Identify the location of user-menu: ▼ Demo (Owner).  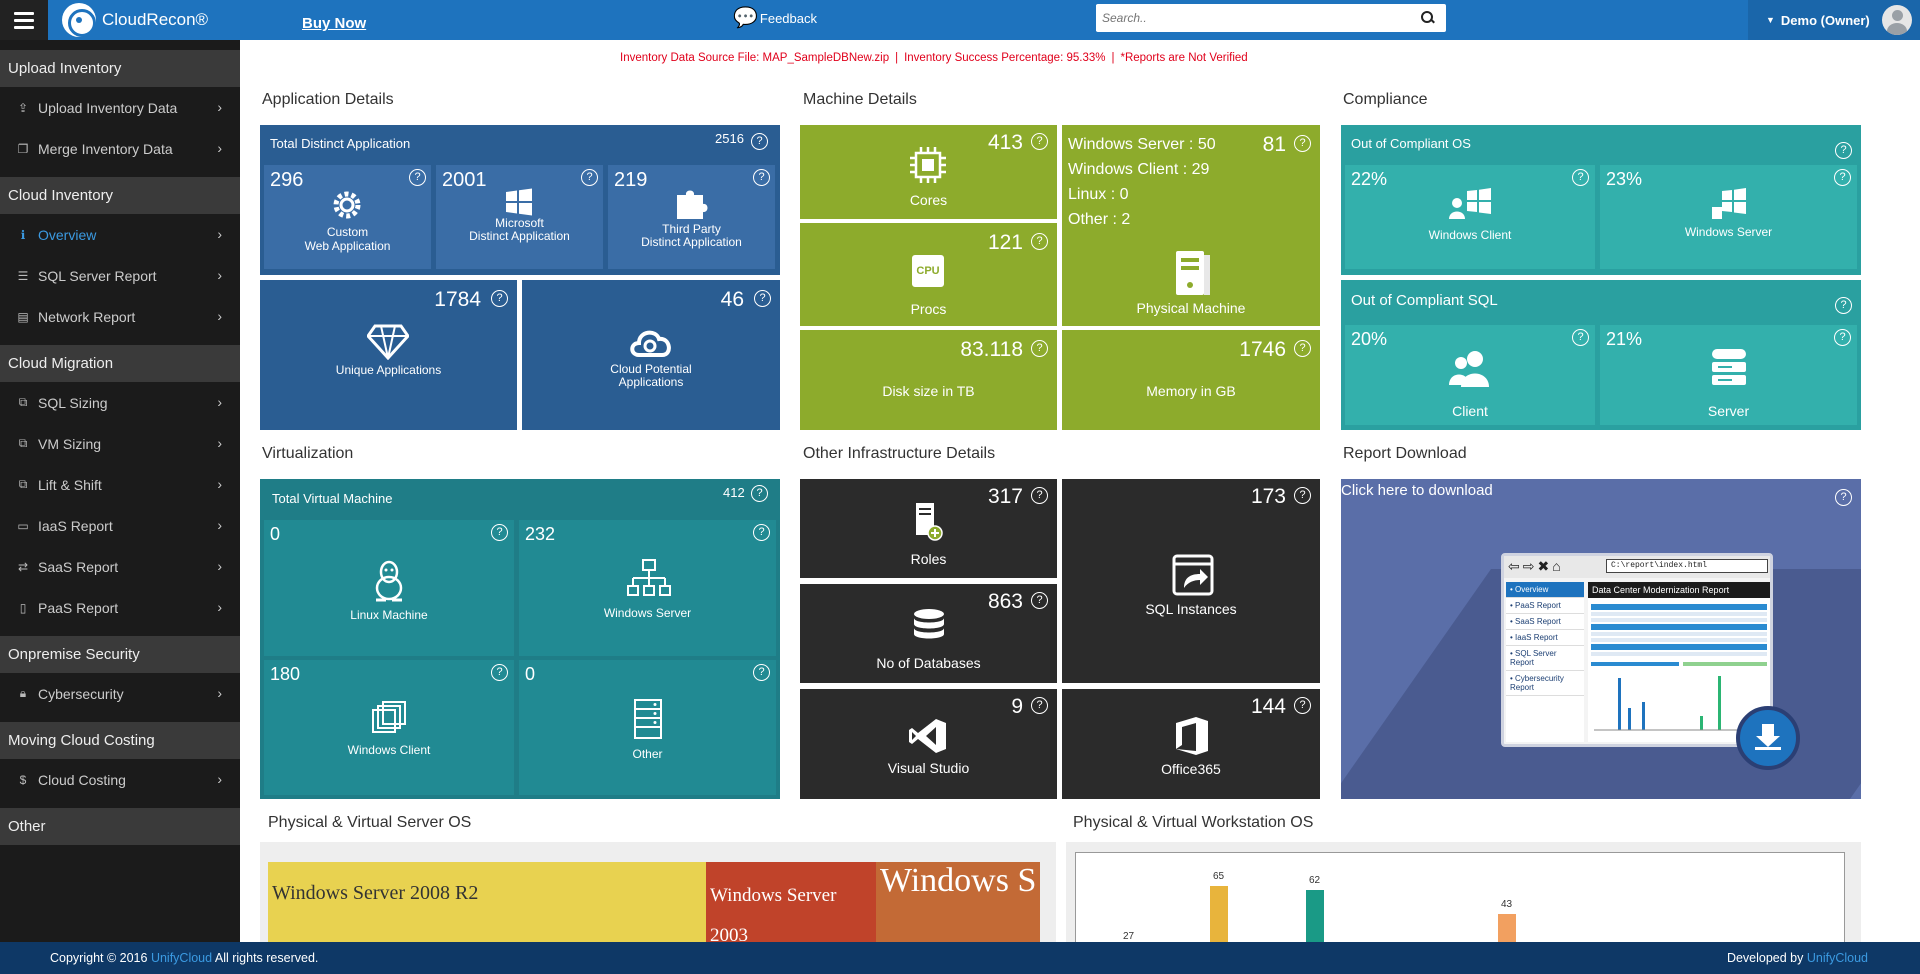
(1834, 20).